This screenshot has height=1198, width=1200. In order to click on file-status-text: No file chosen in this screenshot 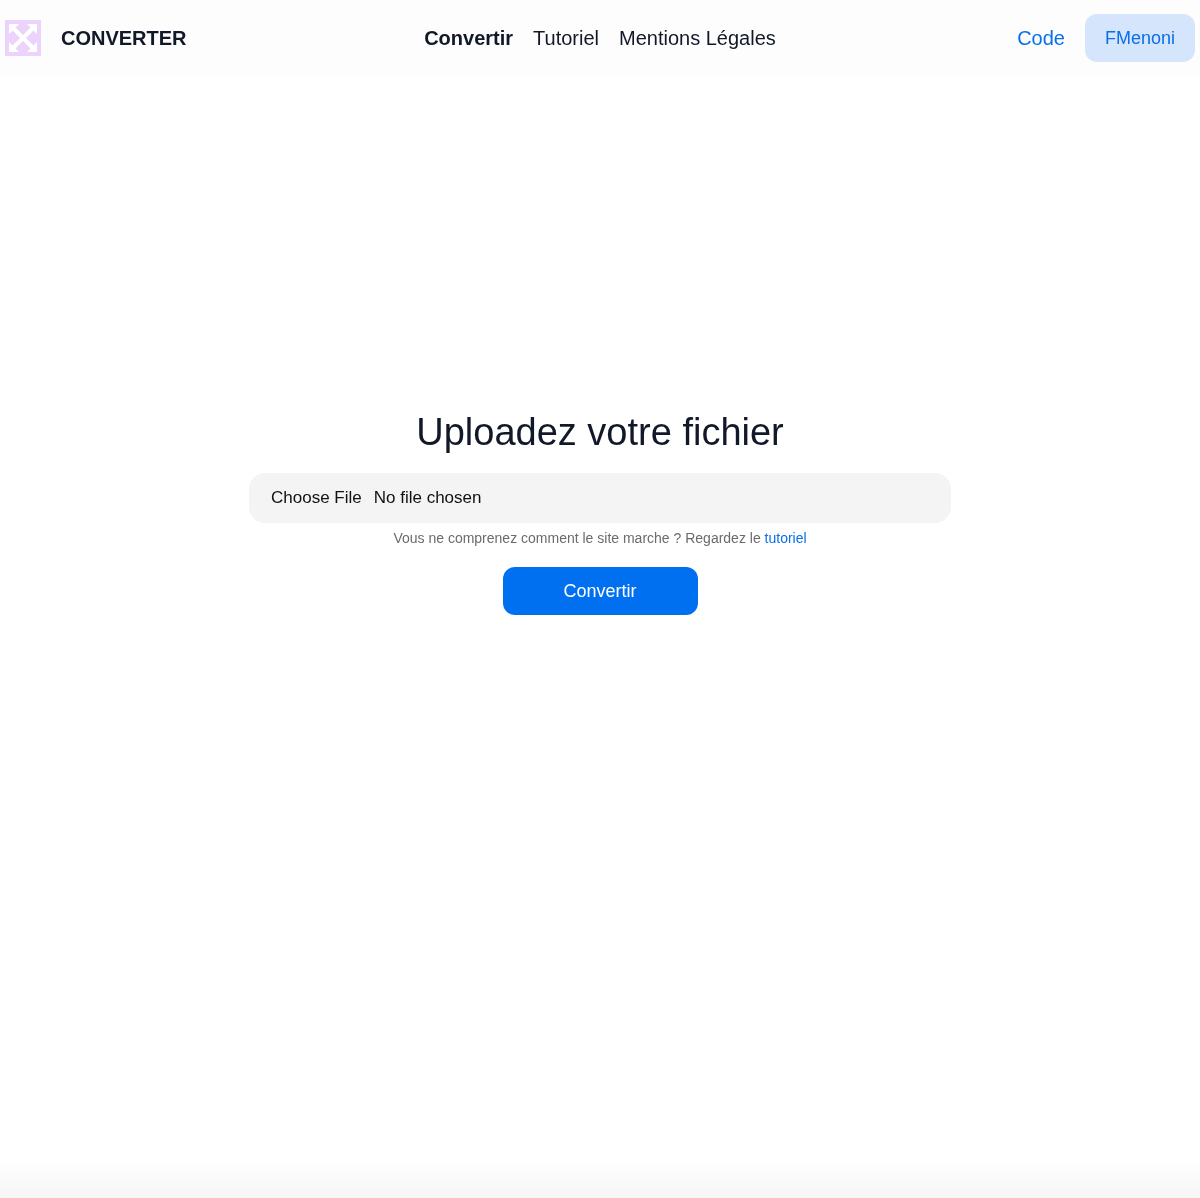, I will do `click(427, 498)`.